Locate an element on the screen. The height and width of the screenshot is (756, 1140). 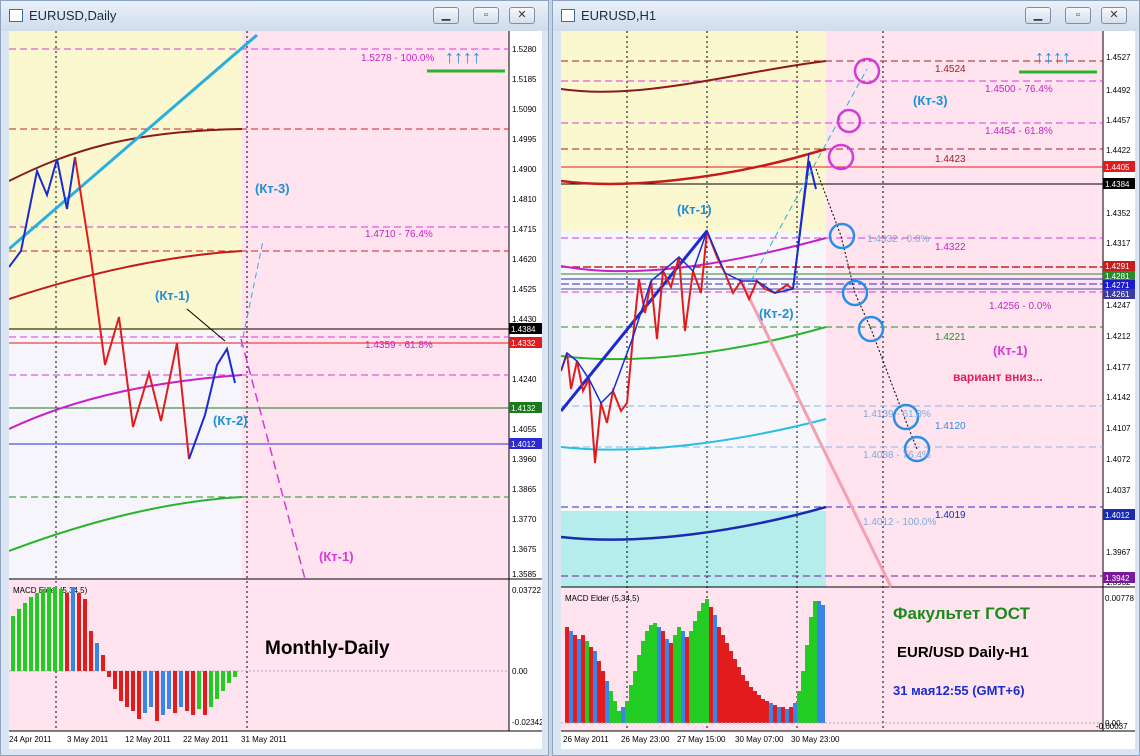
left-window-title: EURUSD,Daily is located at coordinates (73, 15).